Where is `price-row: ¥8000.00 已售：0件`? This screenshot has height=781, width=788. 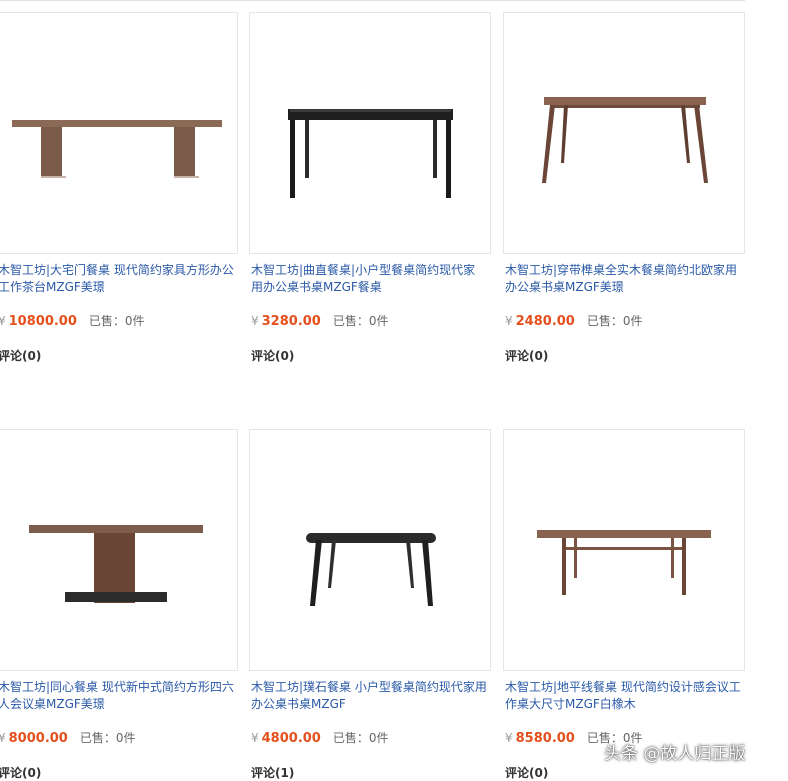 price-row: ¥8000.00 已售：0件 is located at coordinates (68, 738).